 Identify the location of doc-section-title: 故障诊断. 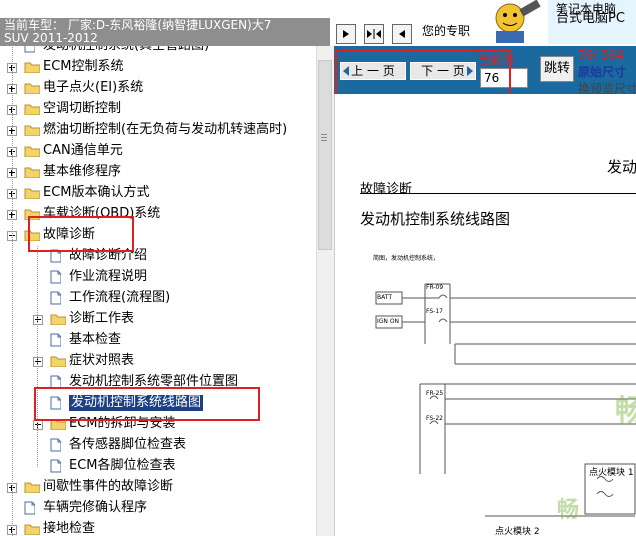
(386, 189).